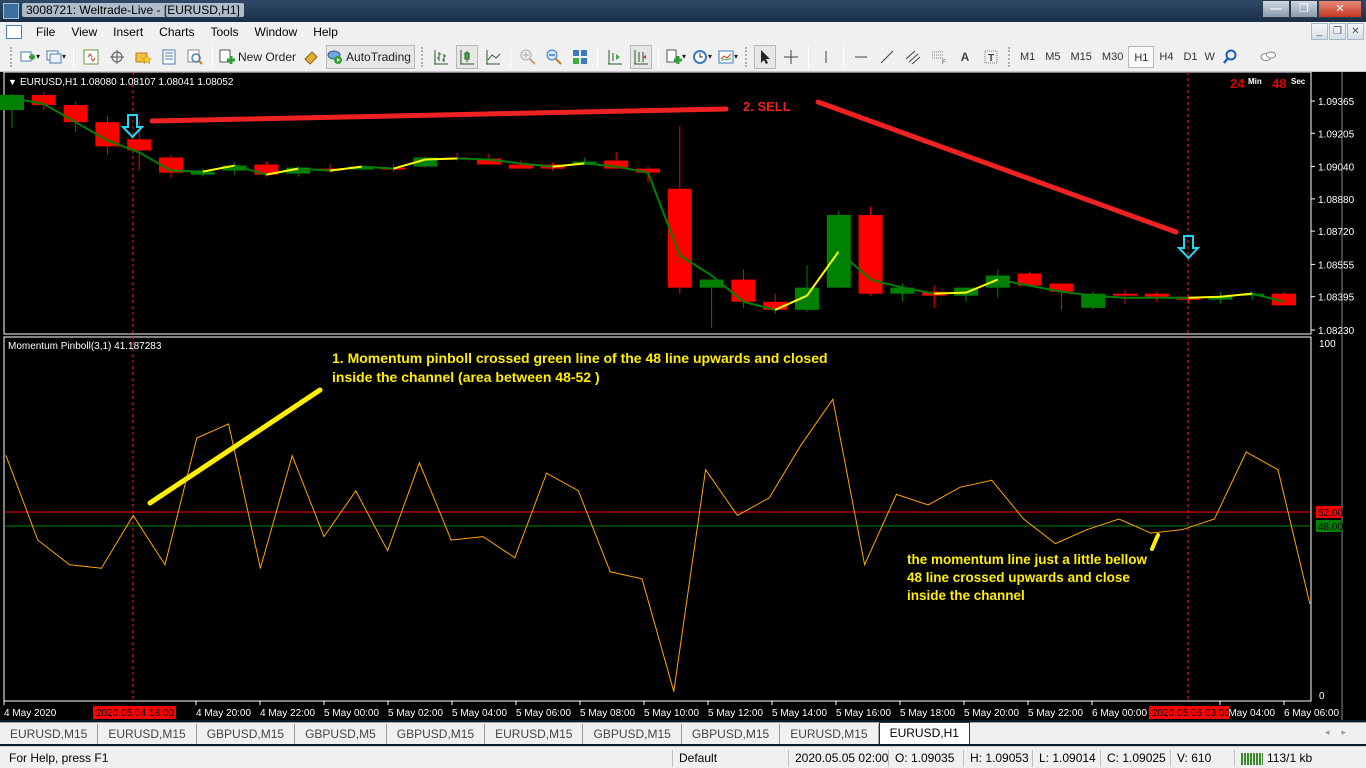  What do you see at coordinates (924, 733) in the screenshot?
I see `chart-tab-active: EURUSD,H1` at bounding box center [924, 733].